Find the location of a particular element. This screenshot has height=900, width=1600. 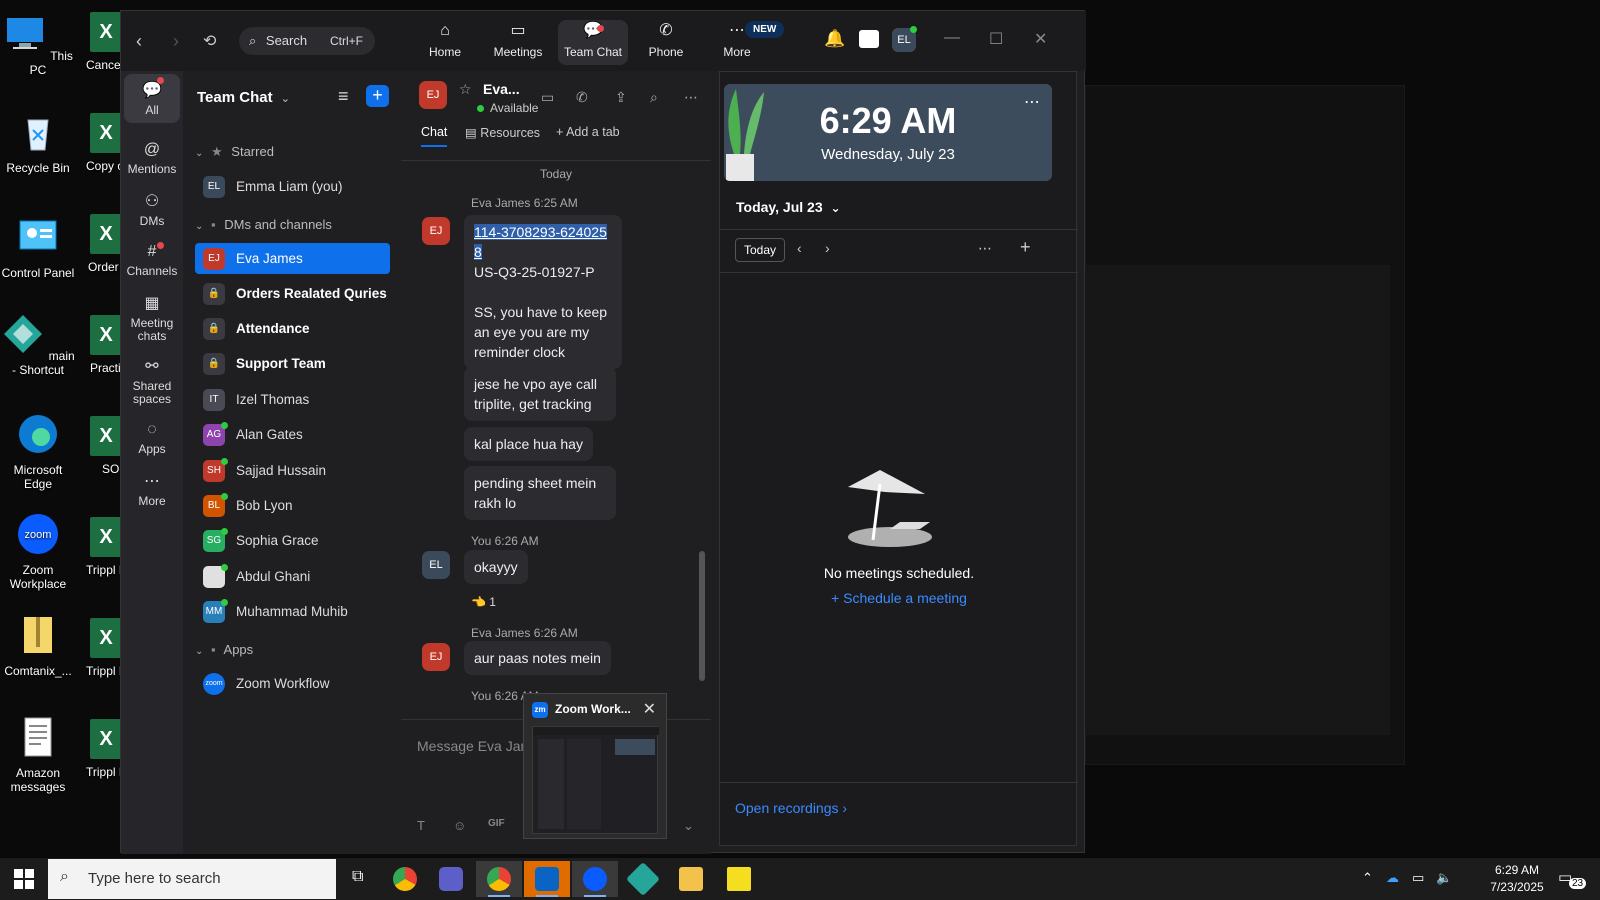

today-button: Today is located at coordinates (760, 250).